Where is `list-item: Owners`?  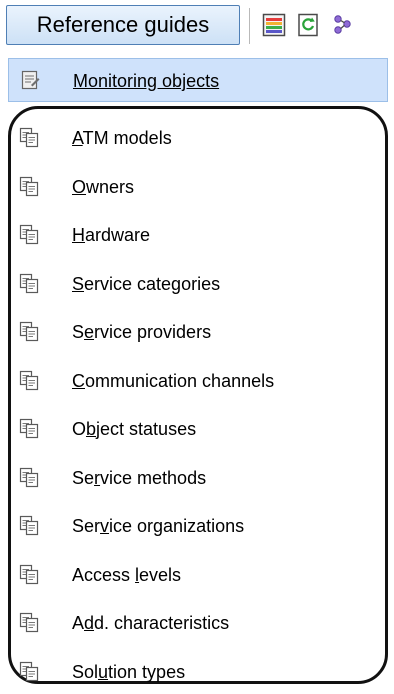
list-item: Owners is located at coordinates (198, 187).